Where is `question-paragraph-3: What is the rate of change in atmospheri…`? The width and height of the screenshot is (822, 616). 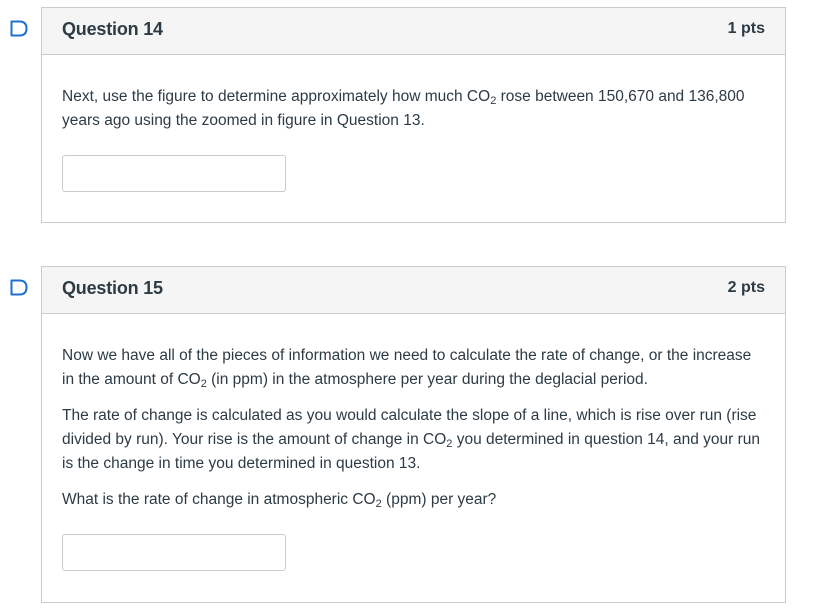
question-paragraph-3: What is the rate of change in atmospheri… is located at coordinates (279, 500).